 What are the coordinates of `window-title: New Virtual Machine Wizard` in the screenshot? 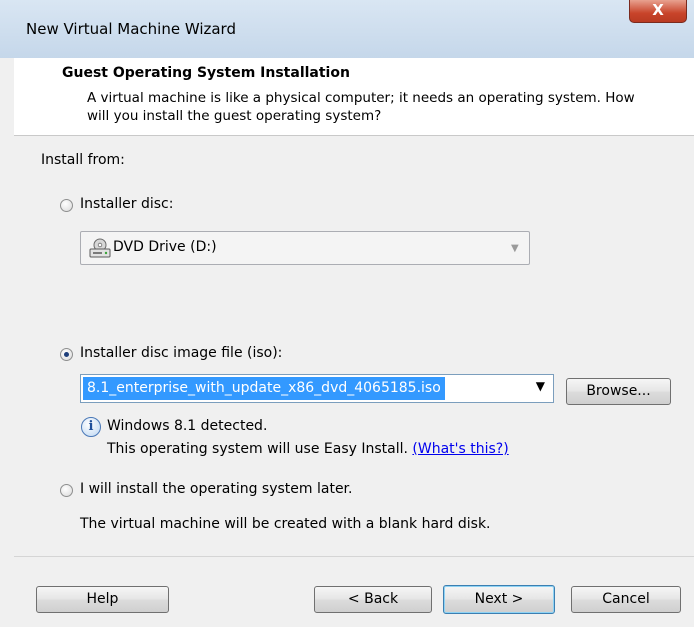 It's located at (131, 29).